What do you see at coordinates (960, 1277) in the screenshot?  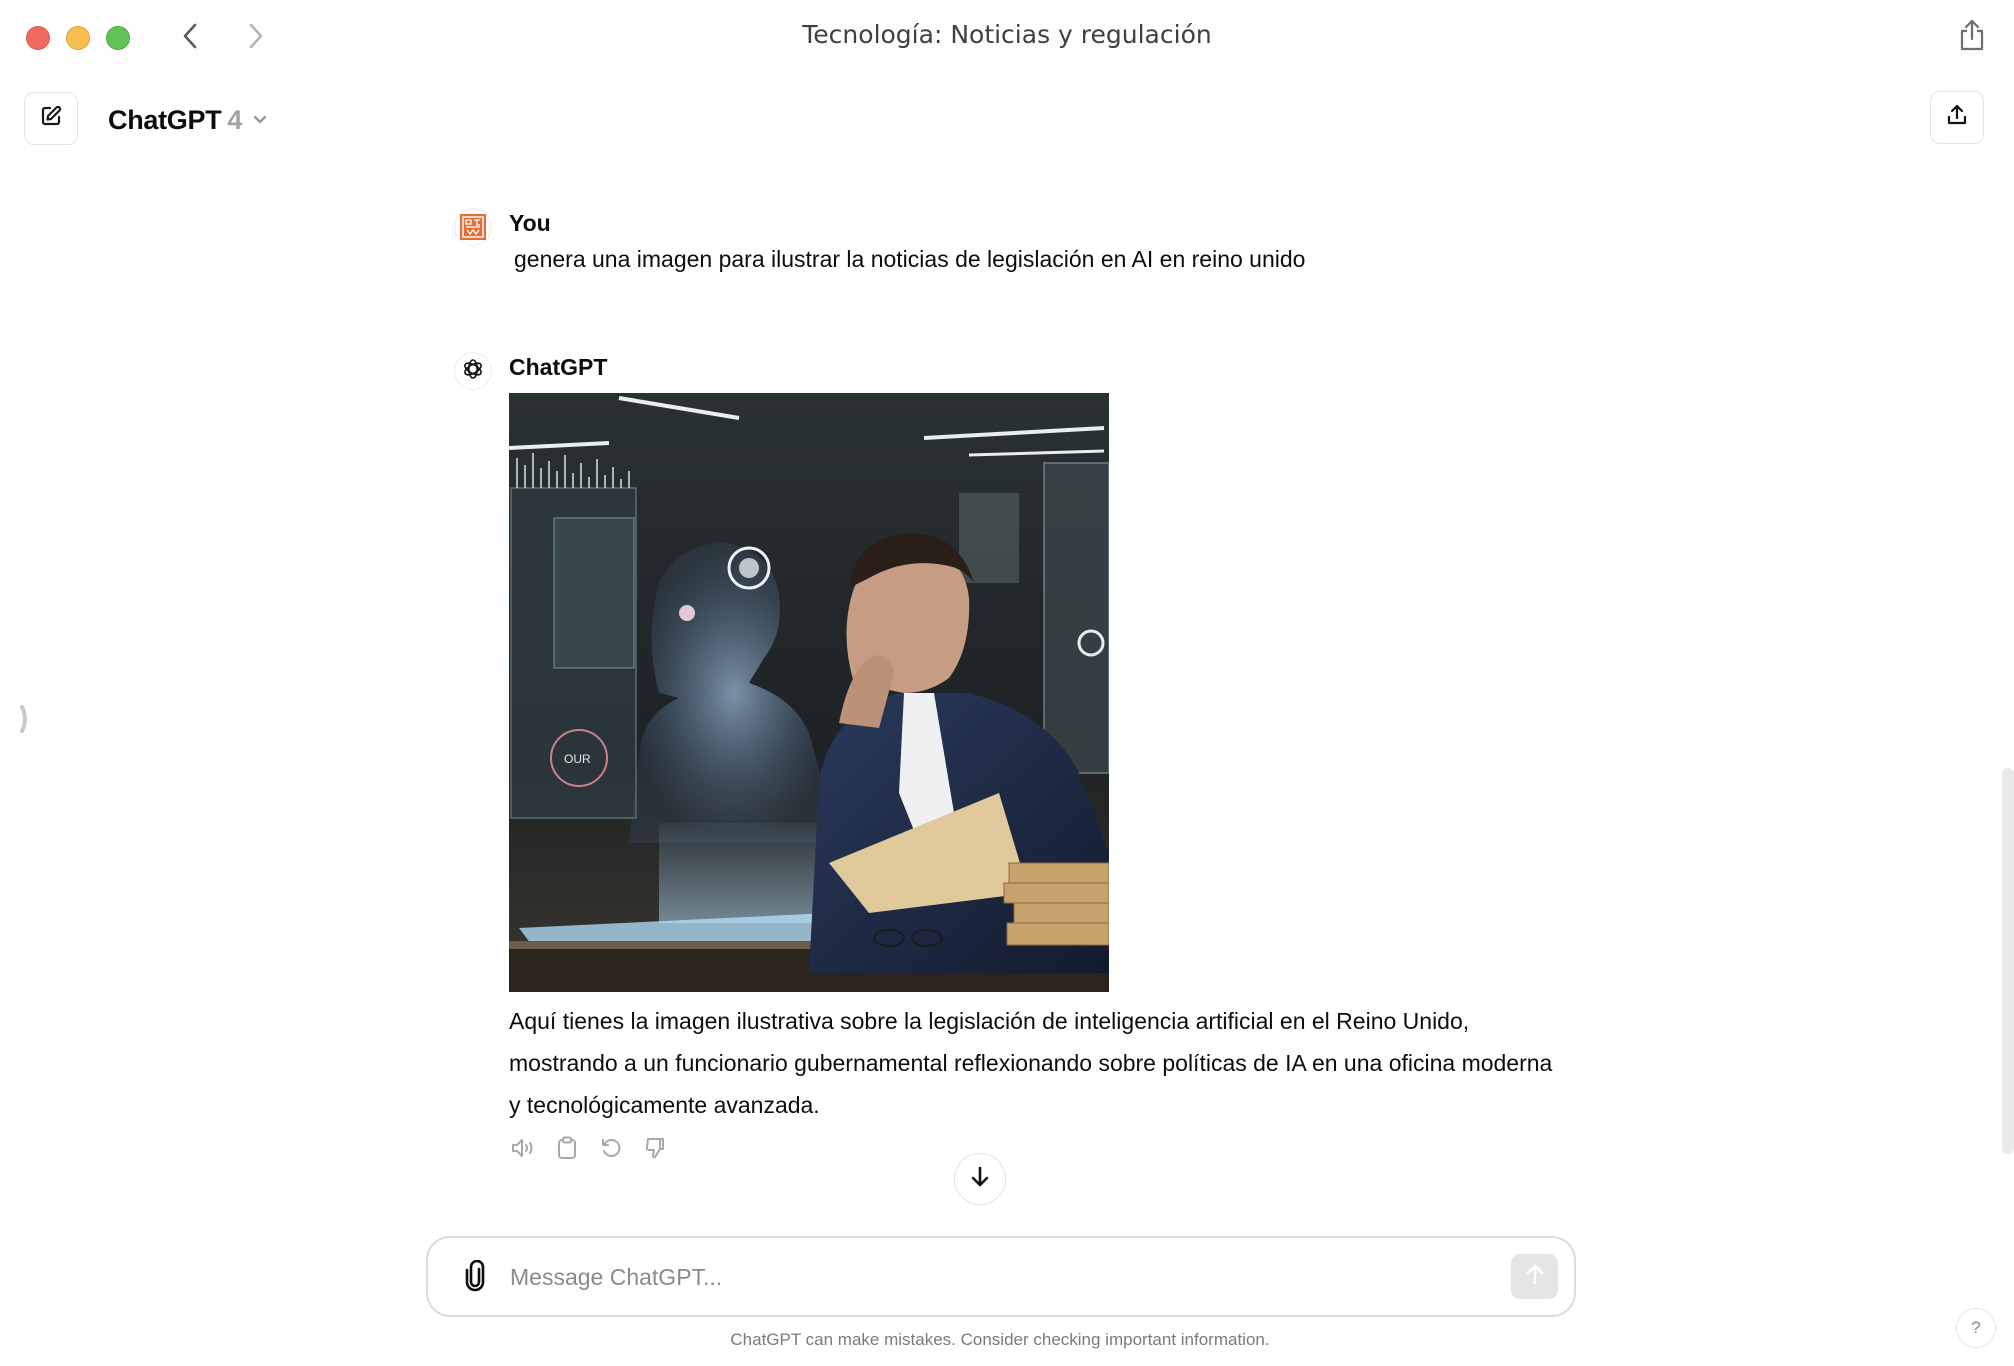 I see `message-input` at bounding box center [960, 1277].